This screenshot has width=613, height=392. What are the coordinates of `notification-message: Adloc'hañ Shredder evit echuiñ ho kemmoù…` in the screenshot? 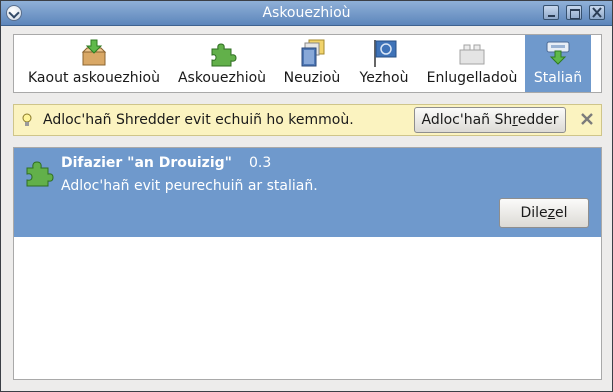 It's located at (198, 120).